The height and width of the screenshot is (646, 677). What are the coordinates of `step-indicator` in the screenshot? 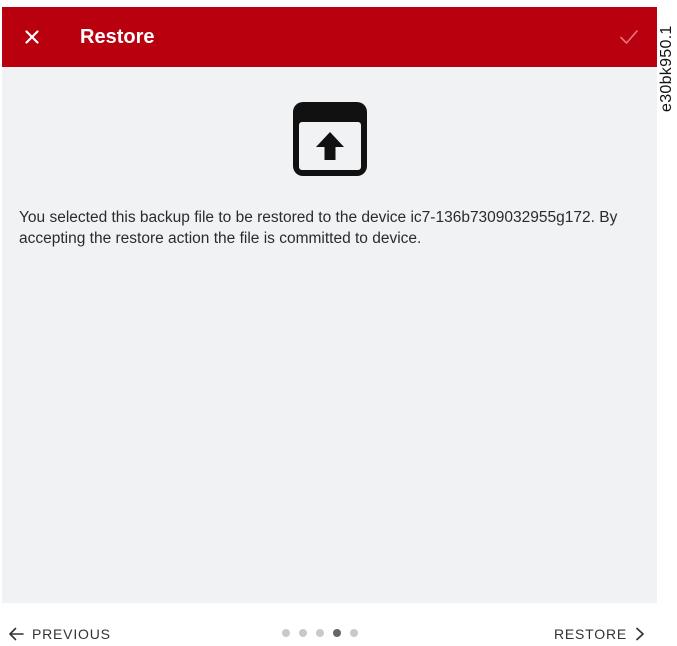 It's located at (320, 633).